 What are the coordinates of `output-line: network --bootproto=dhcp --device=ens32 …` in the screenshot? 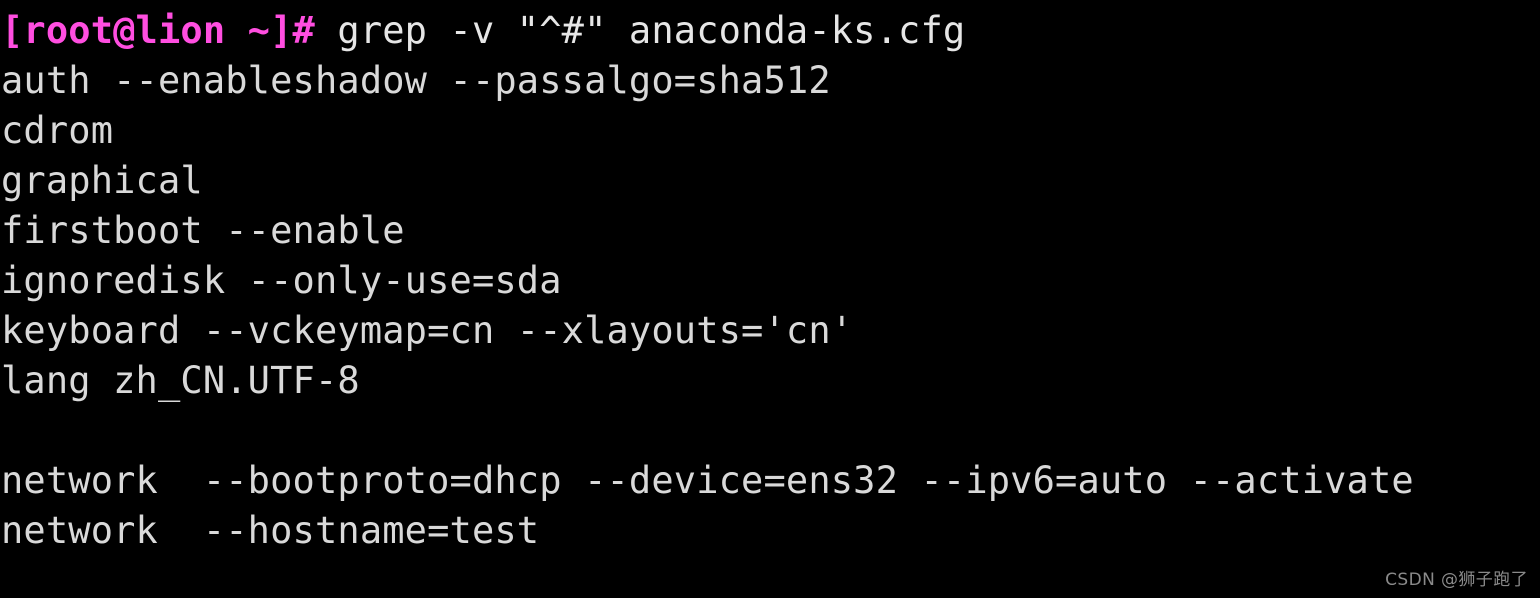 It's located at (707, 480).